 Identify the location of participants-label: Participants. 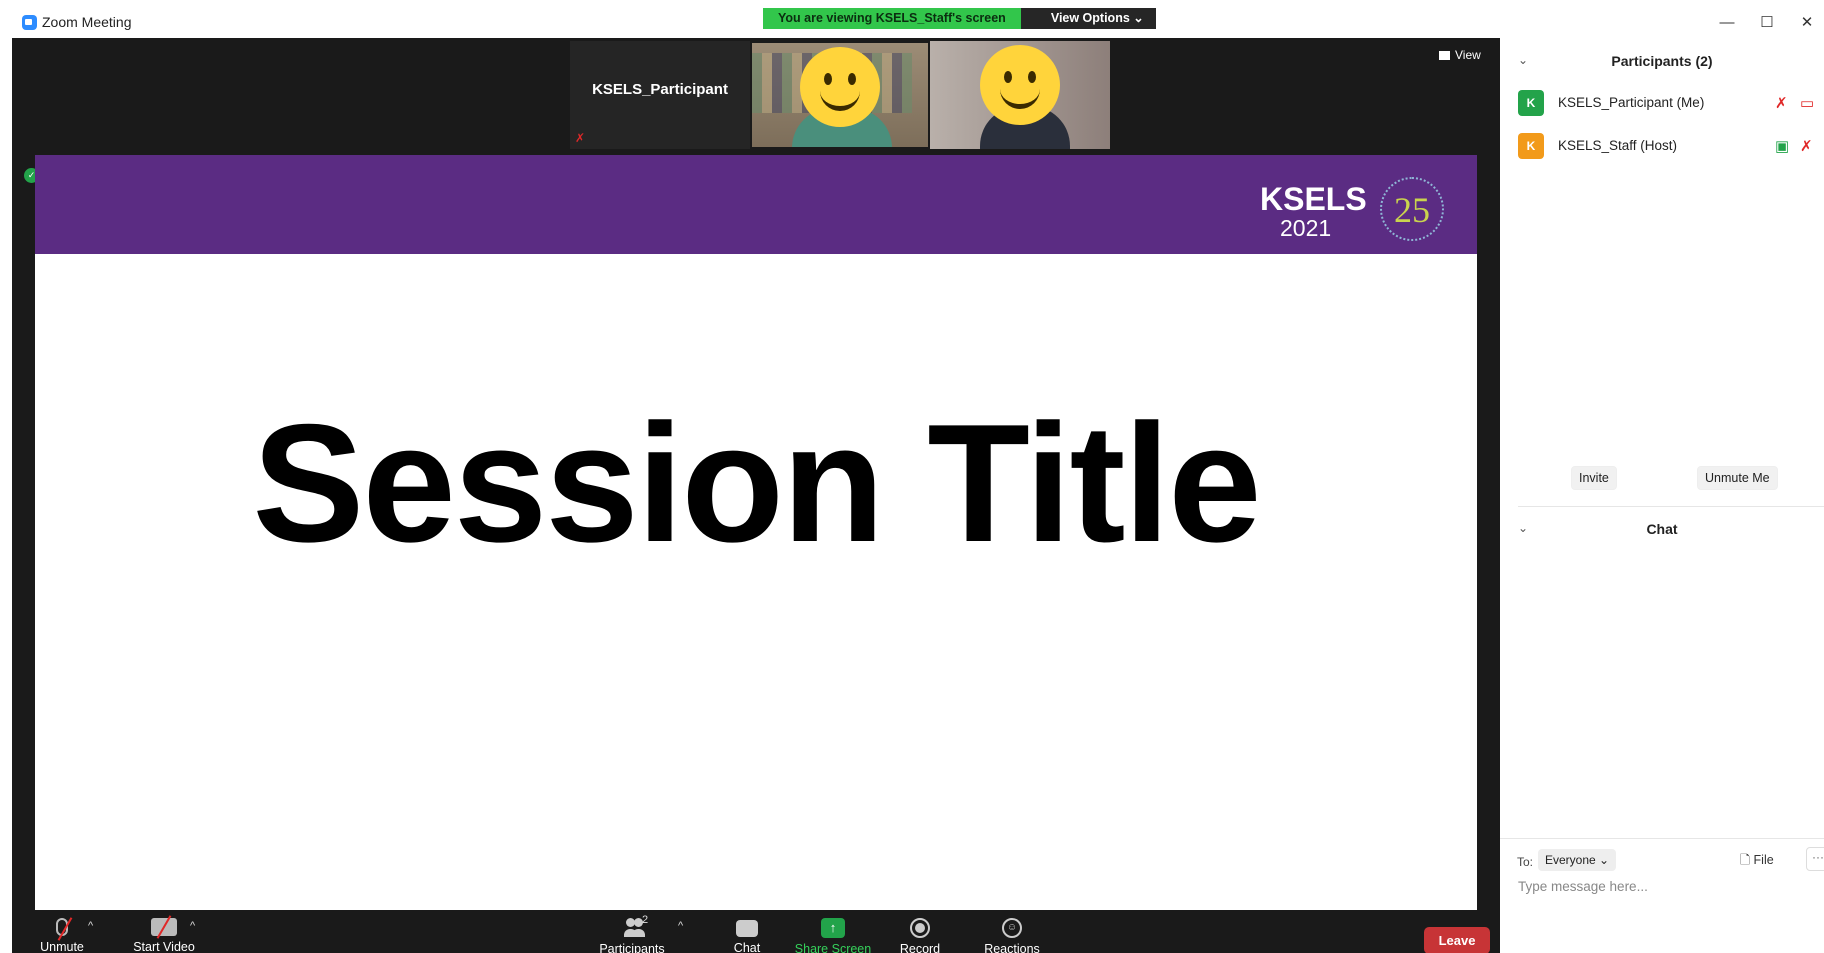
(632, 947).